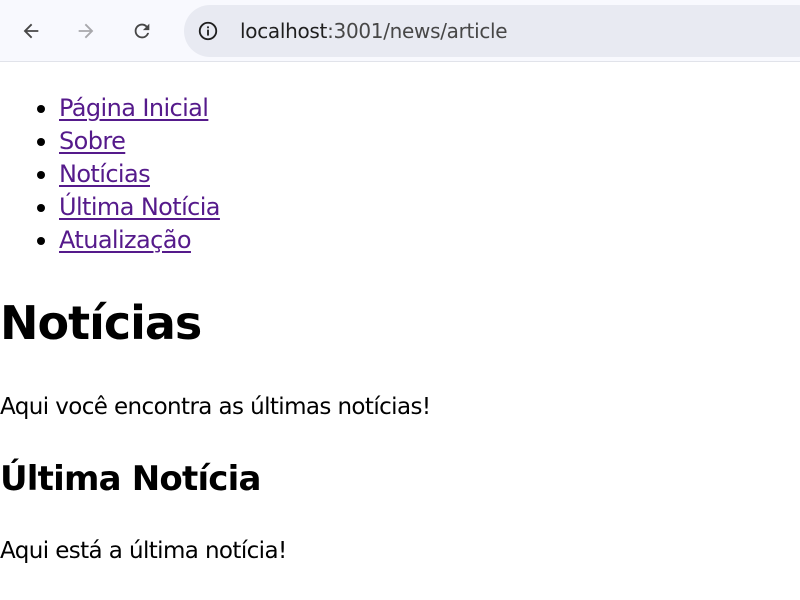 The height and width of the screenshot is (600, 800). I want to click on browser-toolbar: localhost:3001/news/article, so click(400, 31).